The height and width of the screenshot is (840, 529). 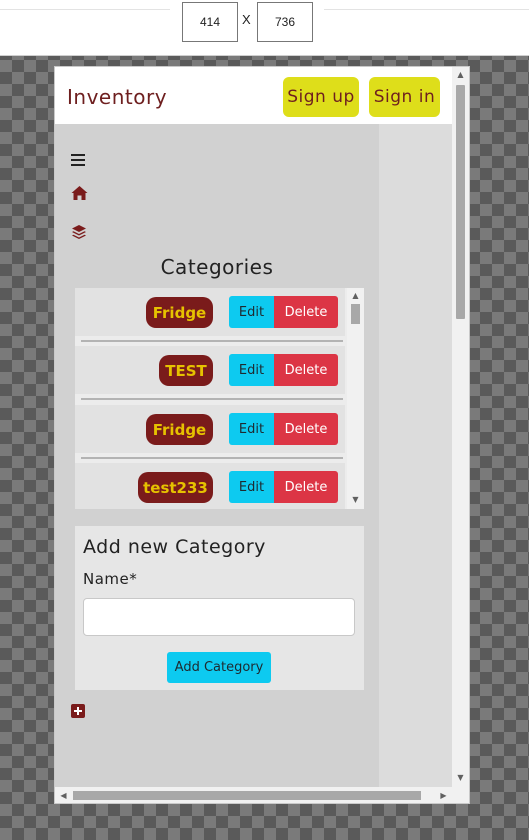 What do you see at coordinates (186, 370) in the screenshot?
I see `category-badge: TEST` at bounding box center [186, 370].